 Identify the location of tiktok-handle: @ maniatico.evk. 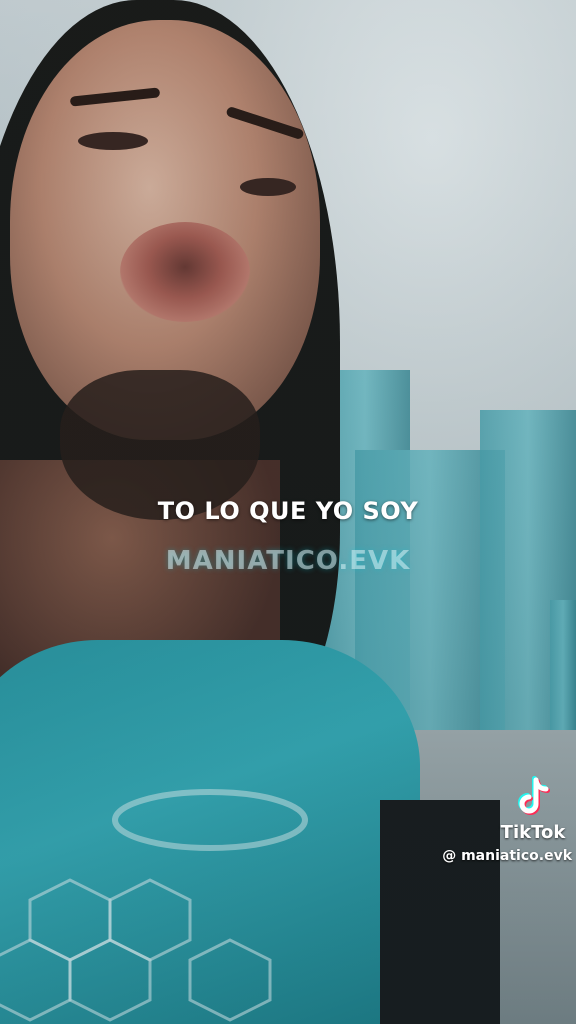
(506, 856).